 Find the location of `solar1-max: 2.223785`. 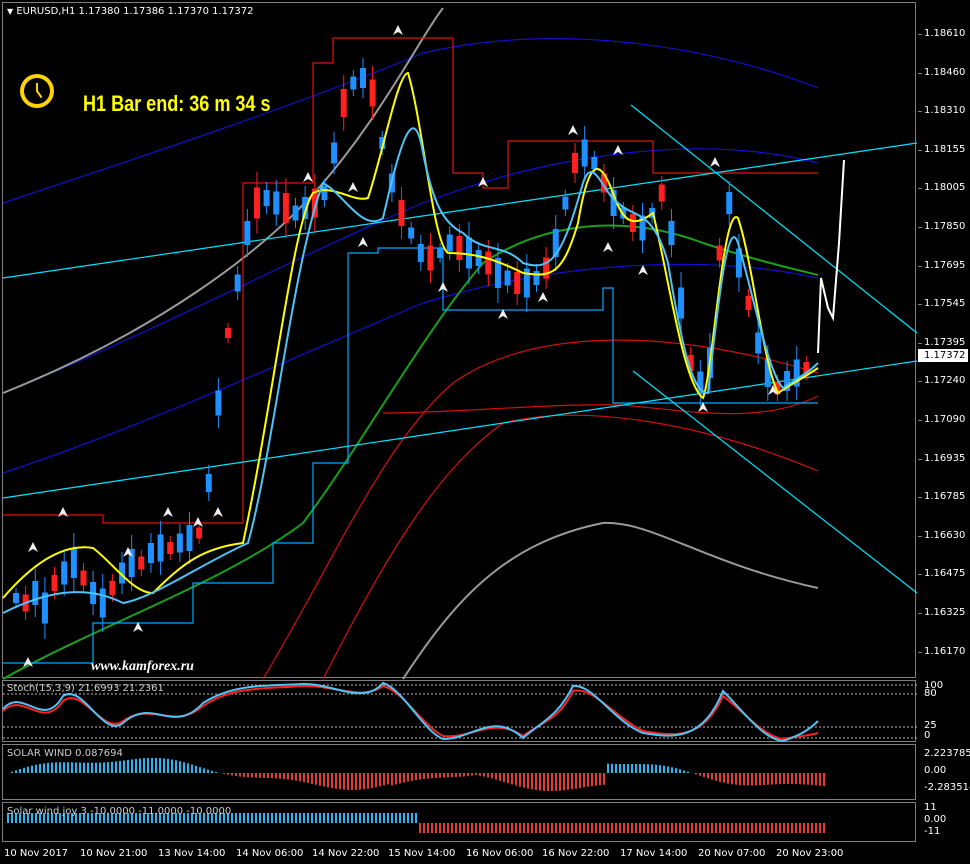

solar1-max: 2.223785 is located at coordinates (947, 753).